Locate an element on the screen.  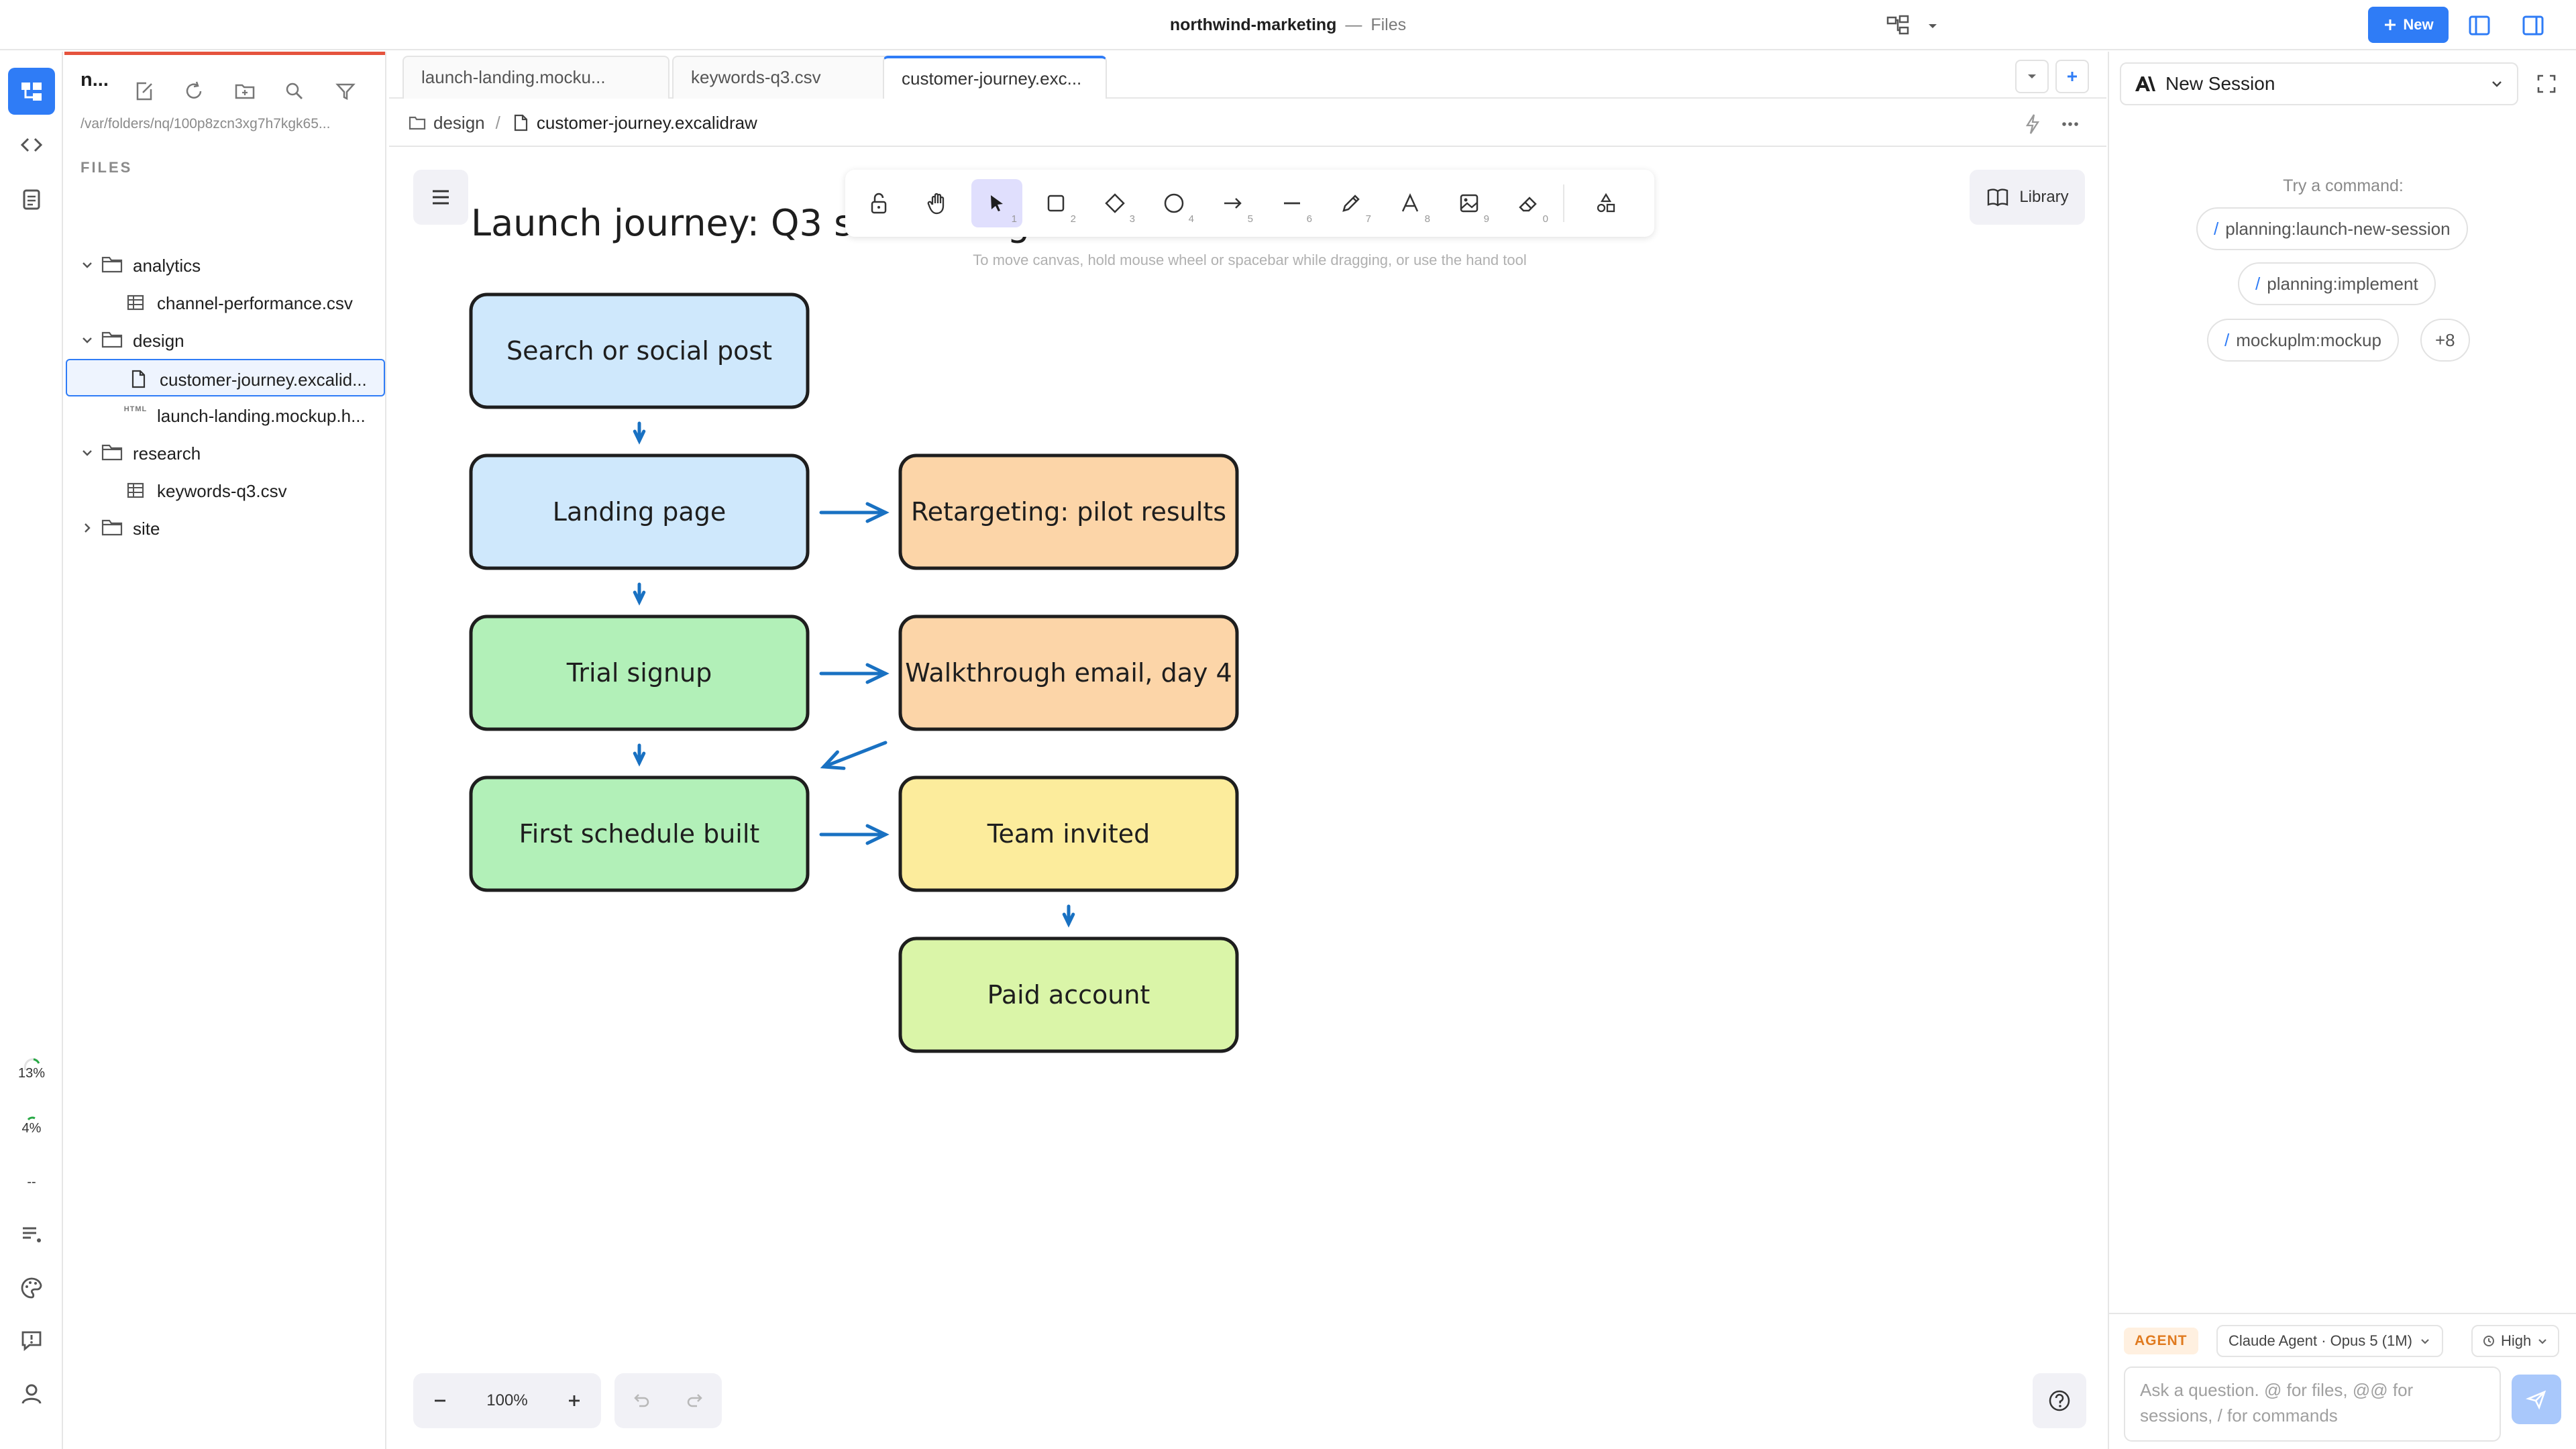
tree-file: channel-performance.csv is located at coordinates (224, 302).